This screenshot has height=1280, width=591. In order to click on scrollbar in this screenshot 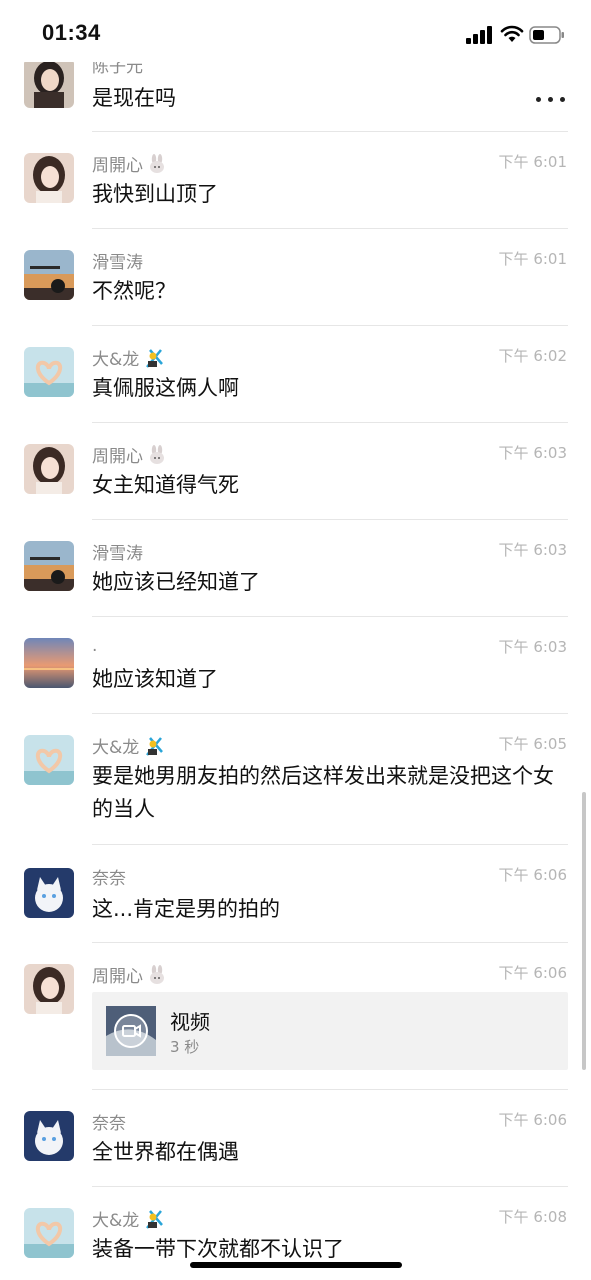, I will do `click(584, 931)`.